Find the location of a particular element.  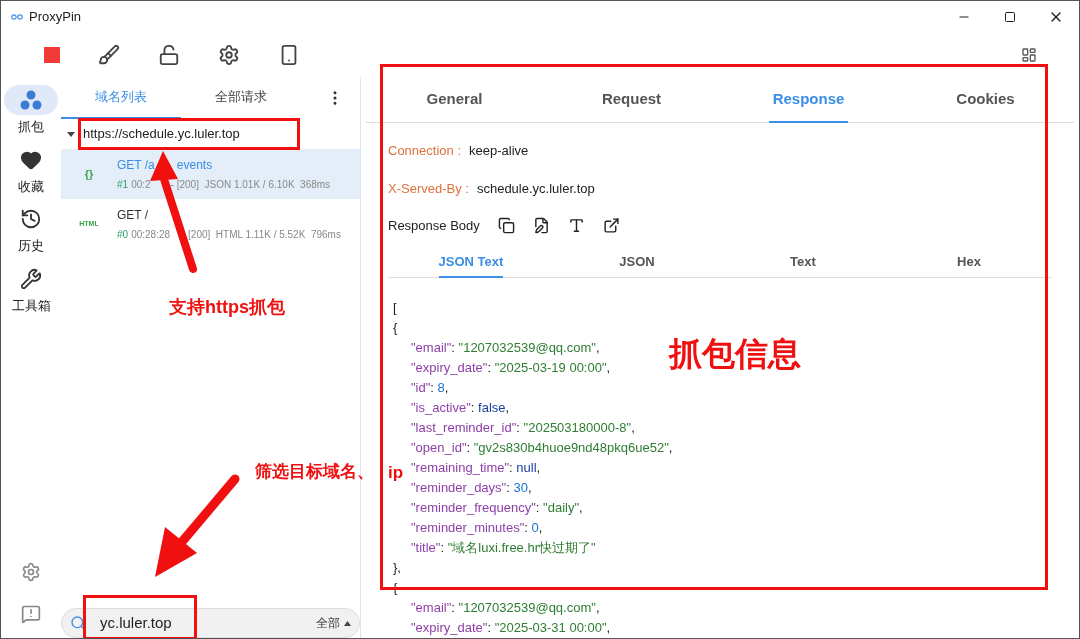

caret-up-icon is located at coordinates (347, 623).